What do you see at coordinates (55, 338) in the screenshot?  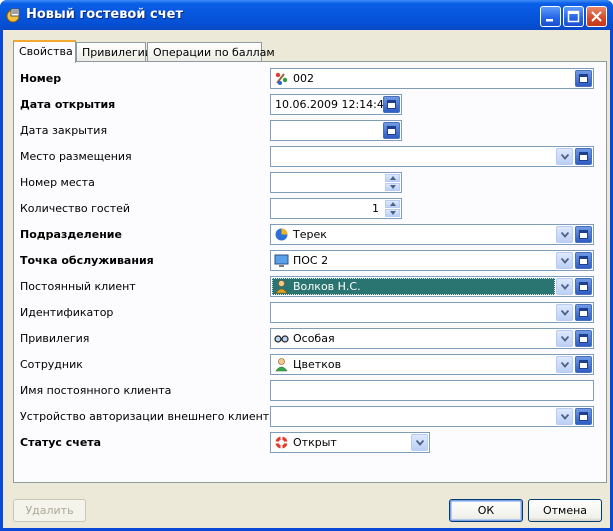 I see `privilege-label: Привилегия` at bounding box center [55, 338].